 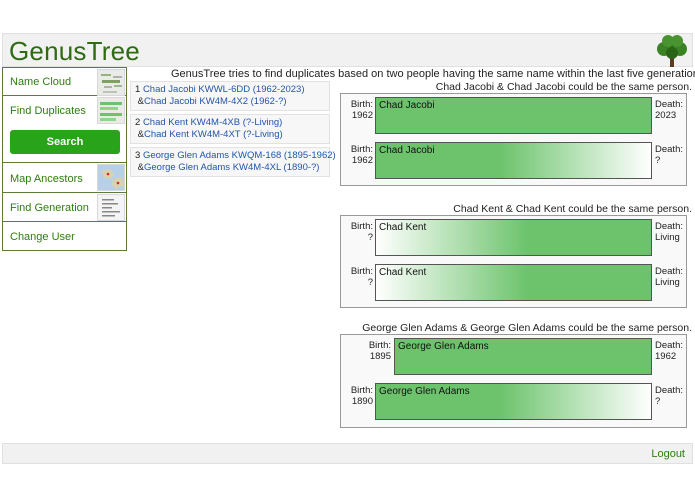 What do you see at coordinates (48, 111) in the screenshot?
I see `sidebar-item-label: Find Duplicates` at bounding box center [48, 111].